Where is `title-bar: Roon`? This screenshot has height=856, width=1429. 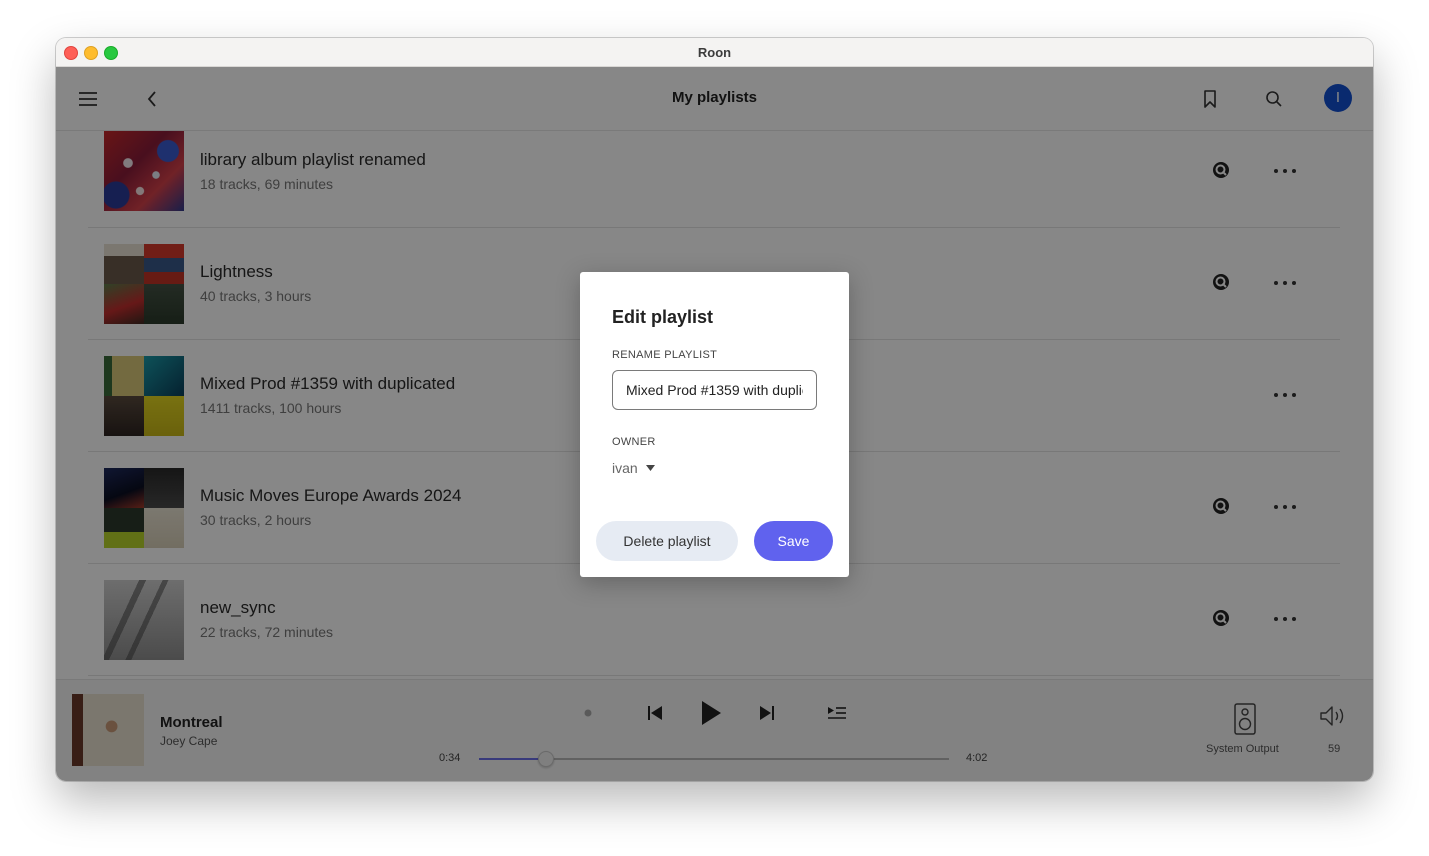 title-bar: Roon is located at coordinates (714, 52).